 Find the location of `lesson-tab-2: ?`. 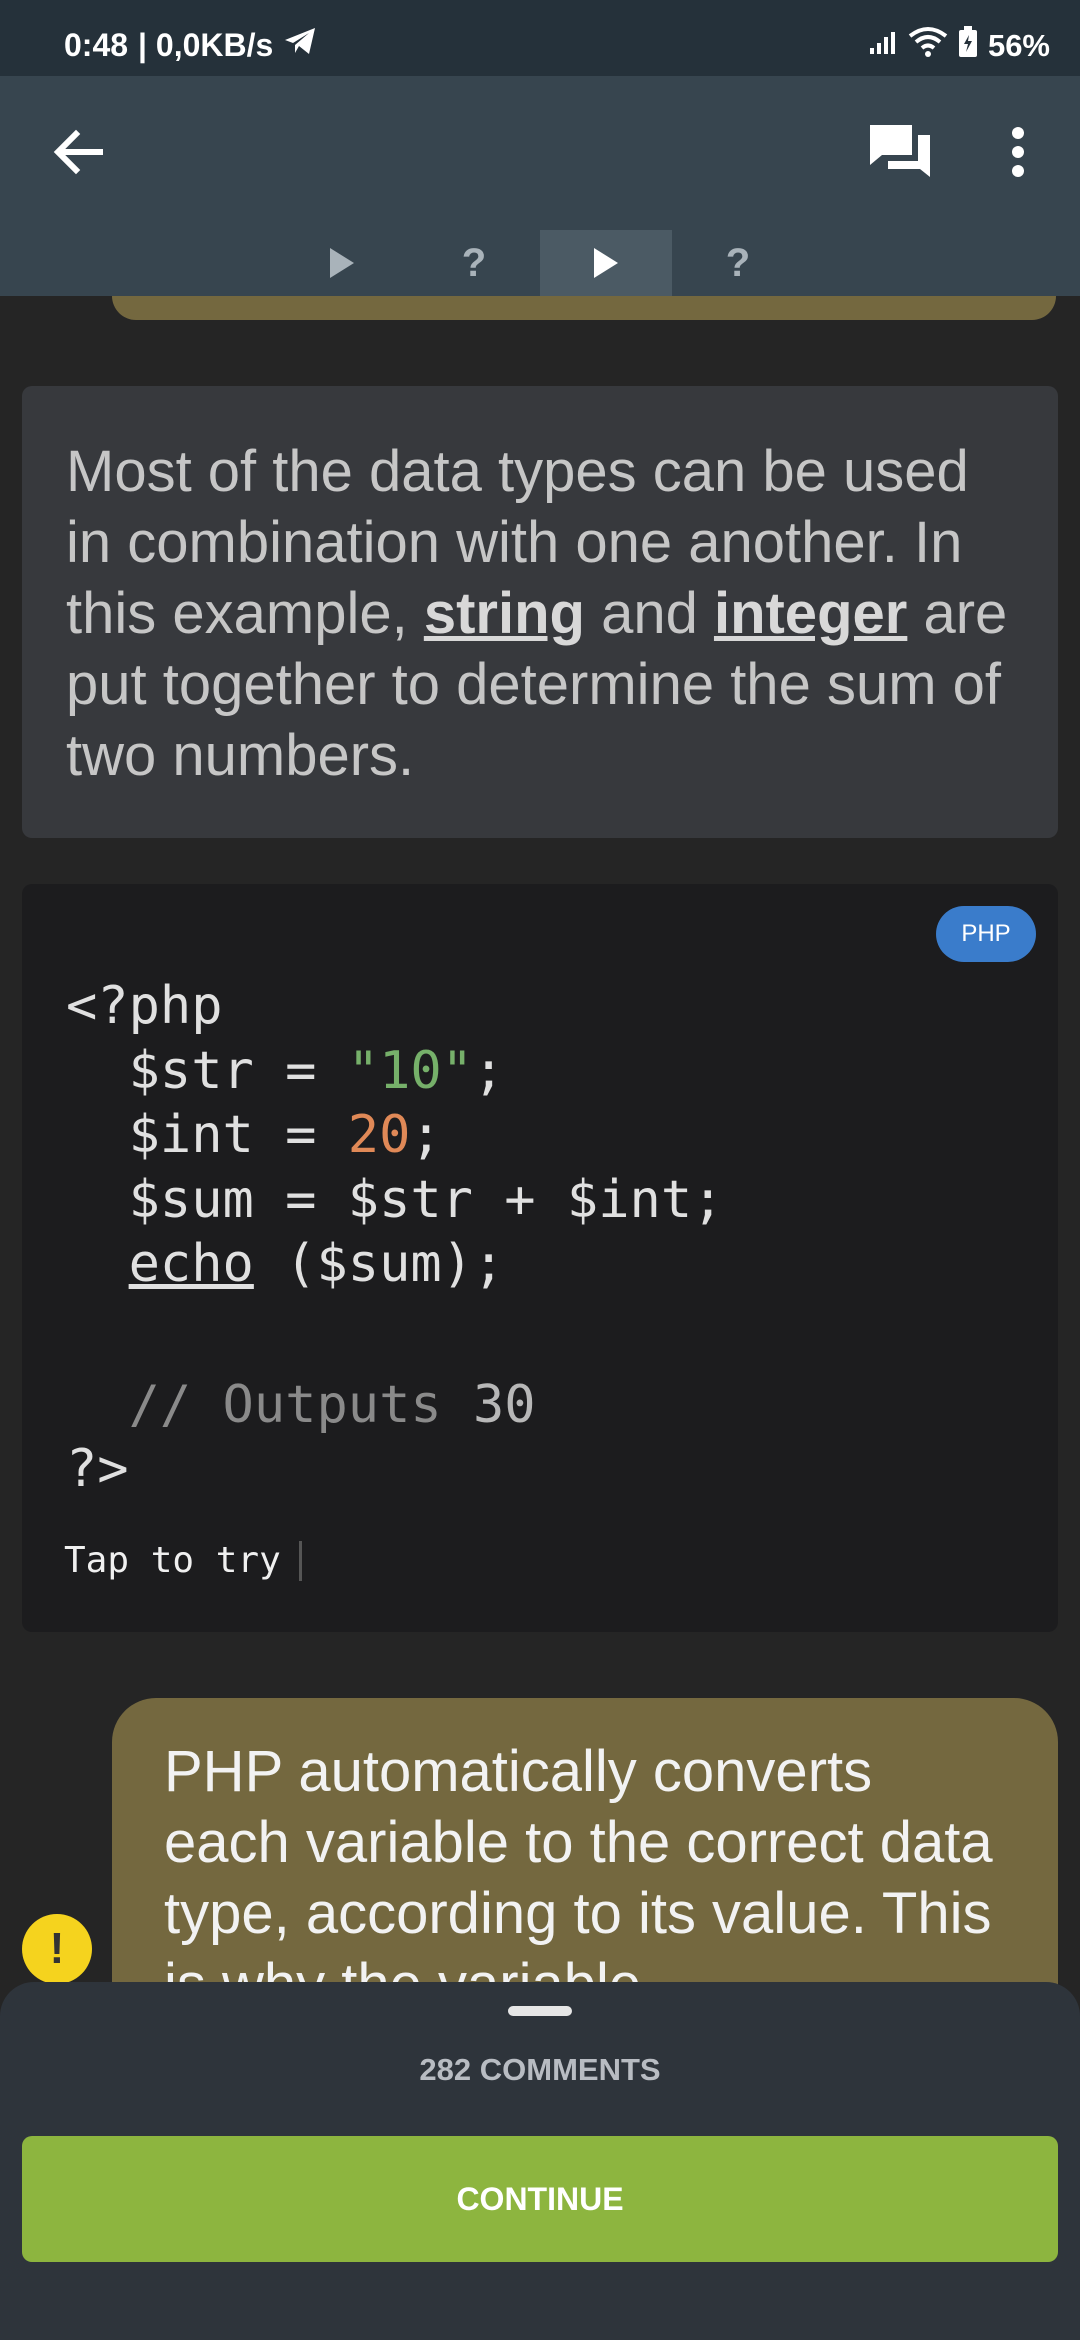

lesson-tab-2: ? is located at coordinates (474, 263).